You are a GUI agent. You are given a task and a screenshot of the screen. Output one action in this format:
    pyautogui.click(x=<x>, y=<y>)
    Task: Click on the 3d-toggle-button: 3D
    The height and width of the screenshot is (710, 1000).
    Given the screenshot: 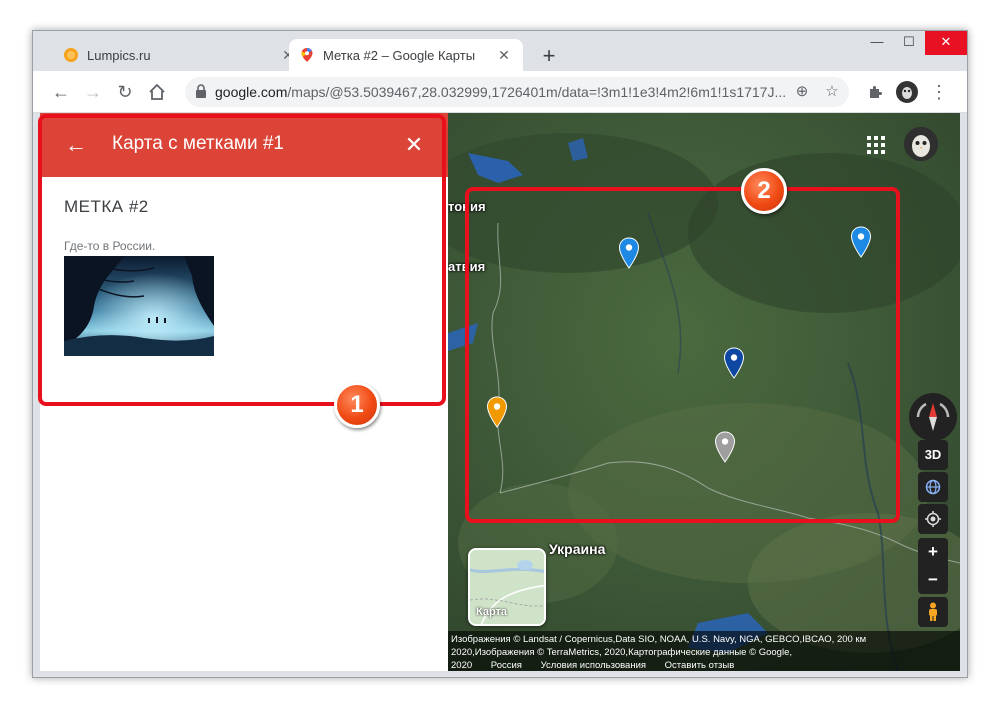 What is the action you would take?
    pyautogui.click(x=933, y=455)
    